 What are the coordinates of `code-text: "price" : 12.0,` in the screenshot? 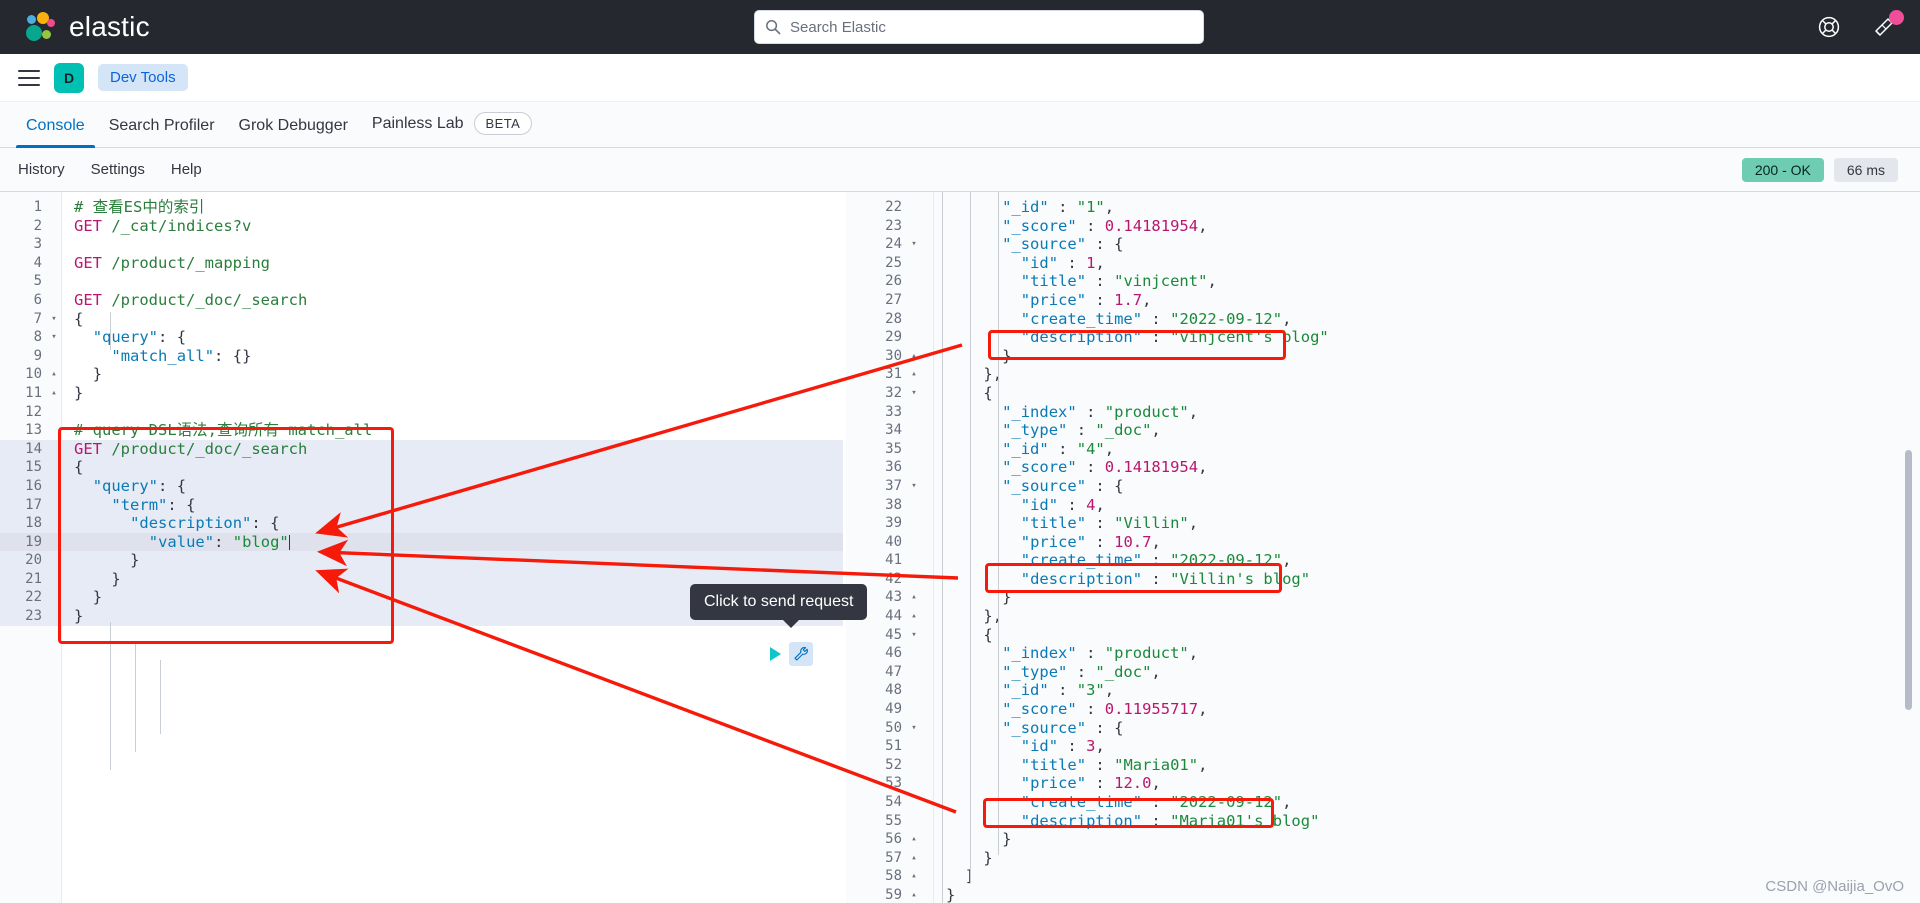 It's located at (1090, 783).